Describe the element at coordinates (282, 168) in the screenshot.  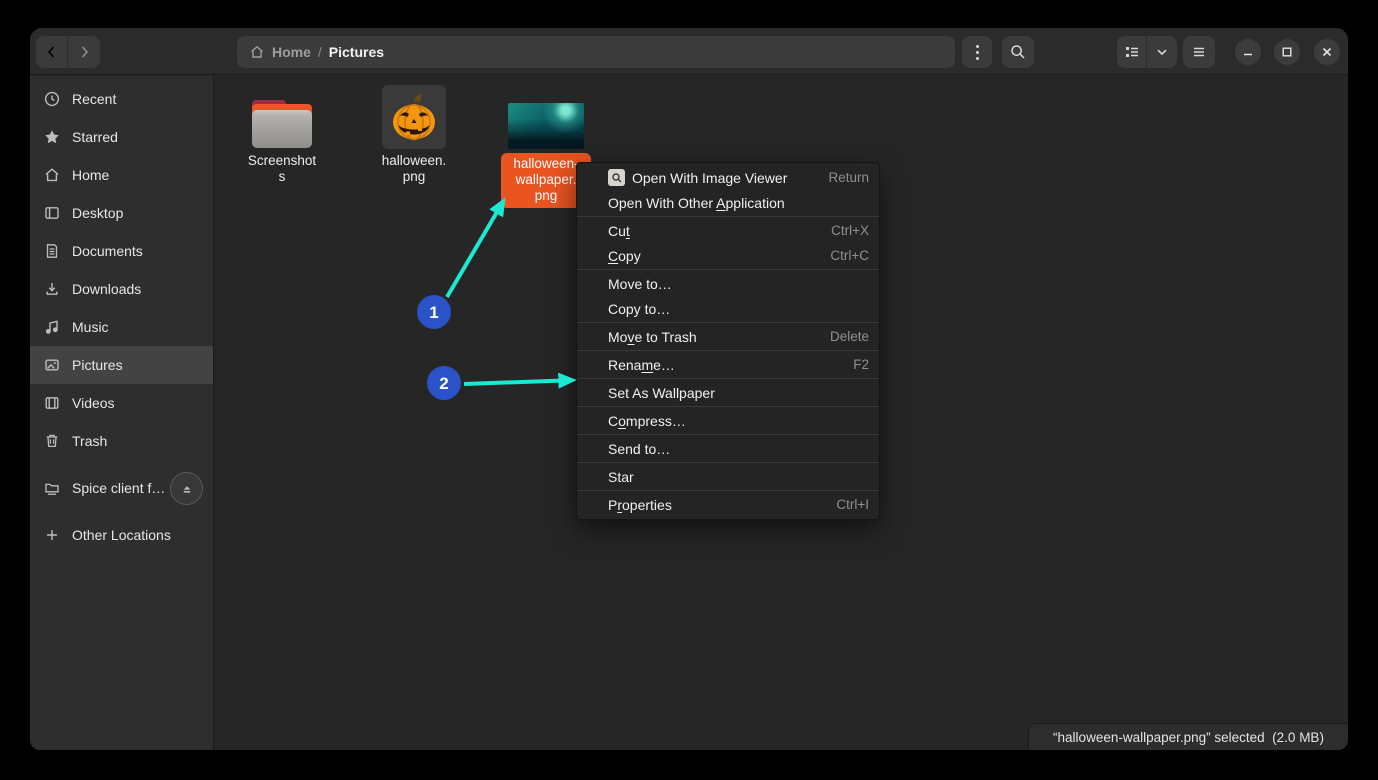
I see `file-label: Screenshot s` at that location.